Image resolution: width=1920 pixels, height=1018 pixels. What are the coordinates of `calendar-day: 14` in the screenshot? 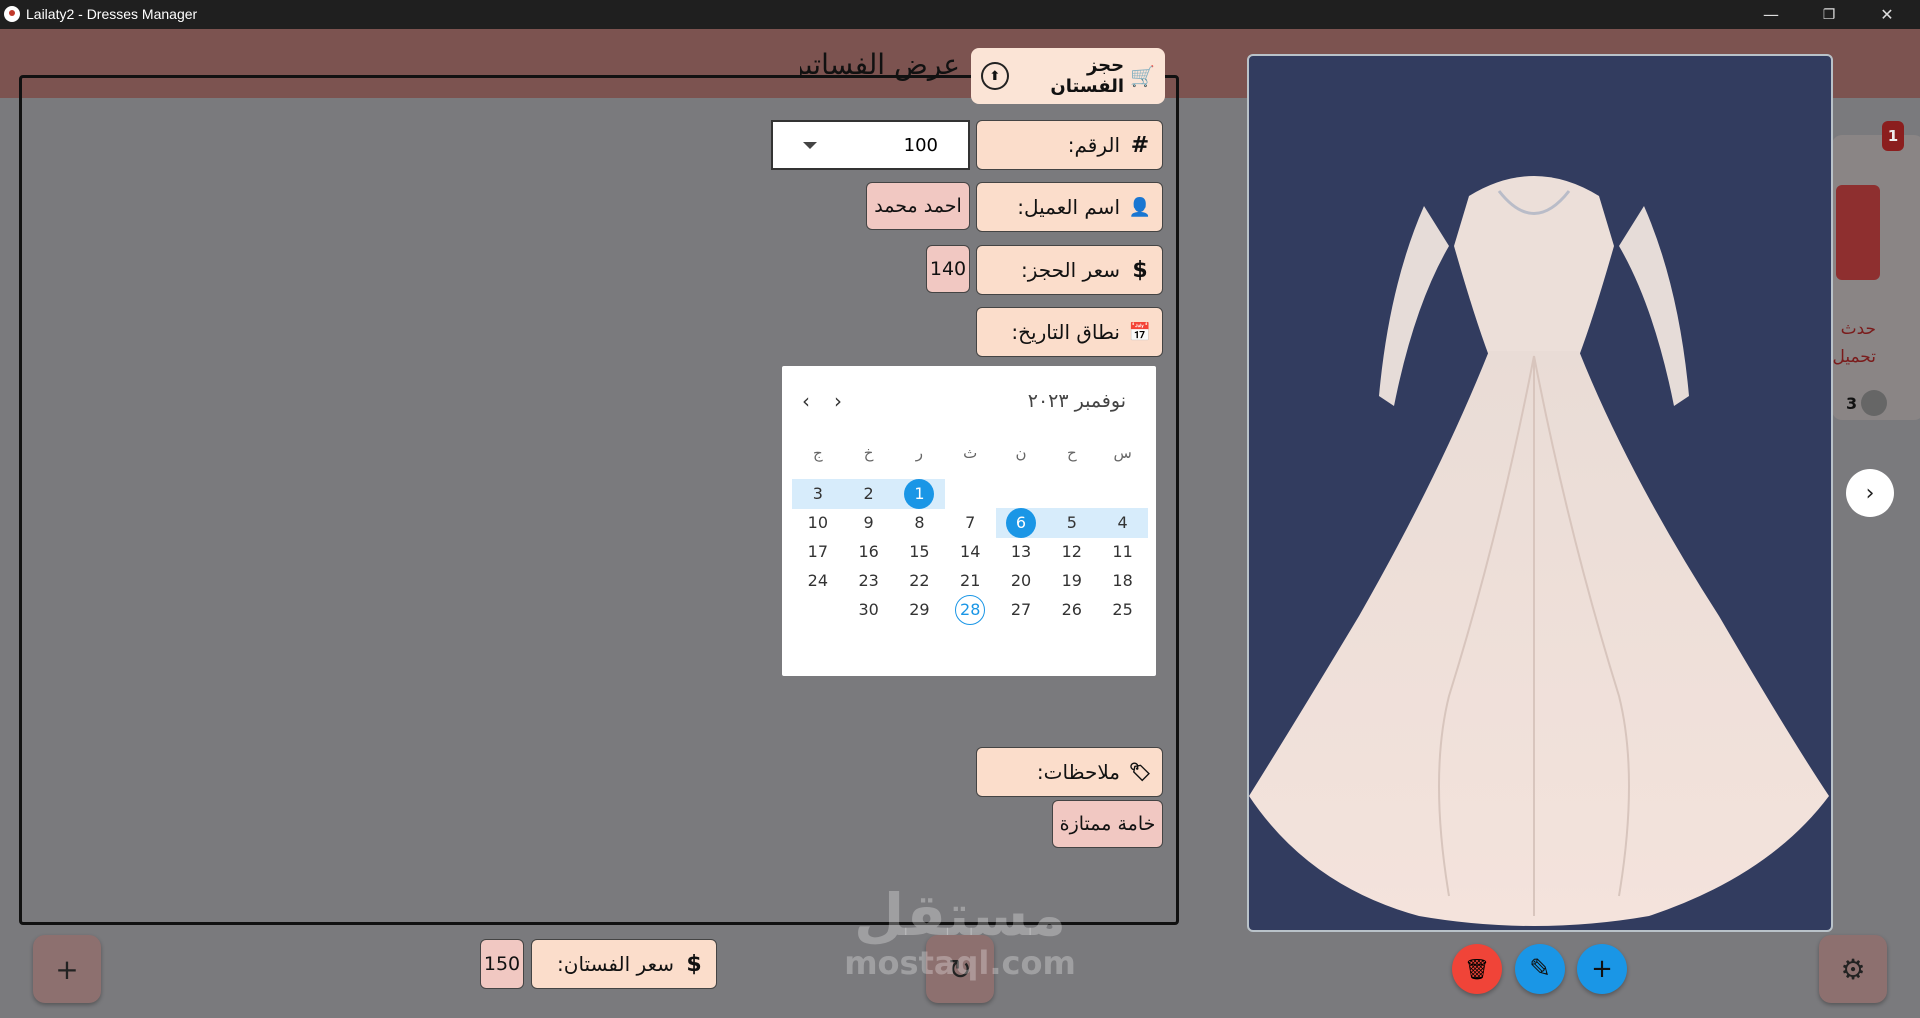 It's located at (970, 552).